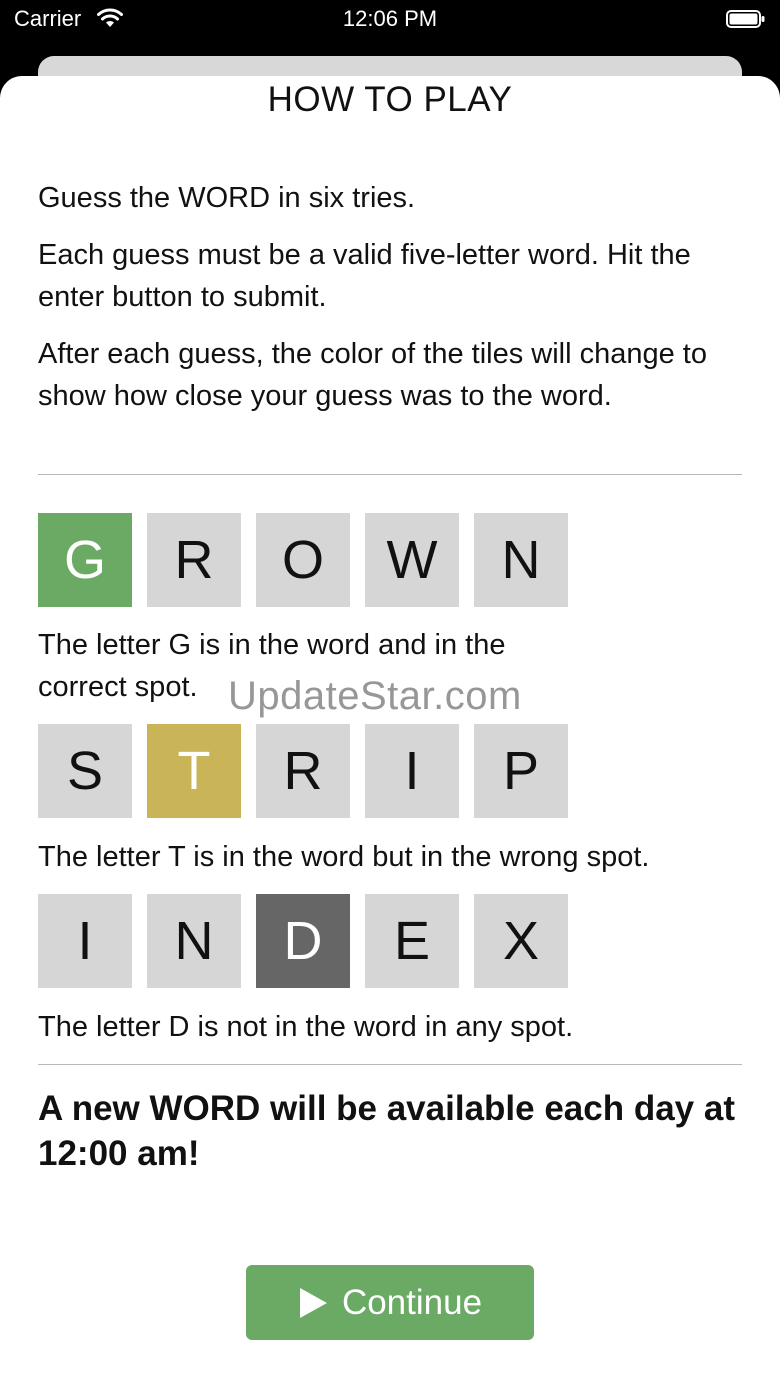 The image size is (780, 1387). I want to click on letter-tile: O, so click(303, 560).